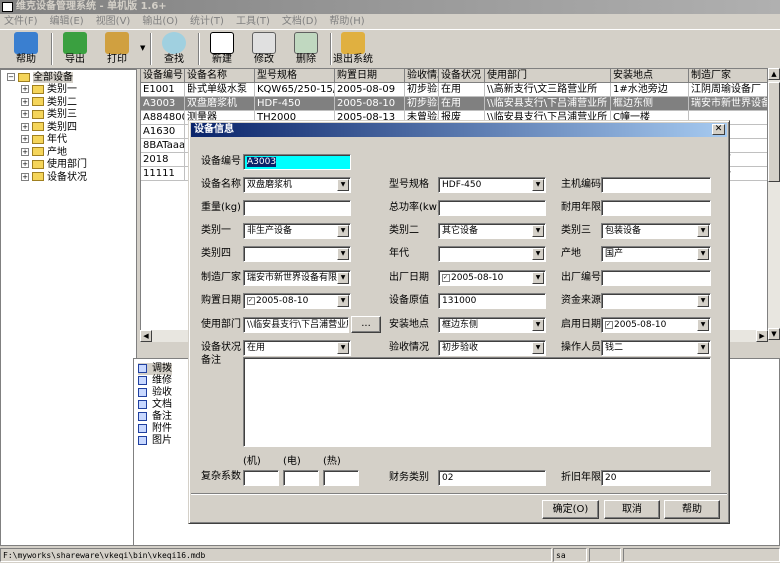  Describe the element at coordinates (54, 178) in the screenshot. I see `tree-node: + 设备状况` at that location.